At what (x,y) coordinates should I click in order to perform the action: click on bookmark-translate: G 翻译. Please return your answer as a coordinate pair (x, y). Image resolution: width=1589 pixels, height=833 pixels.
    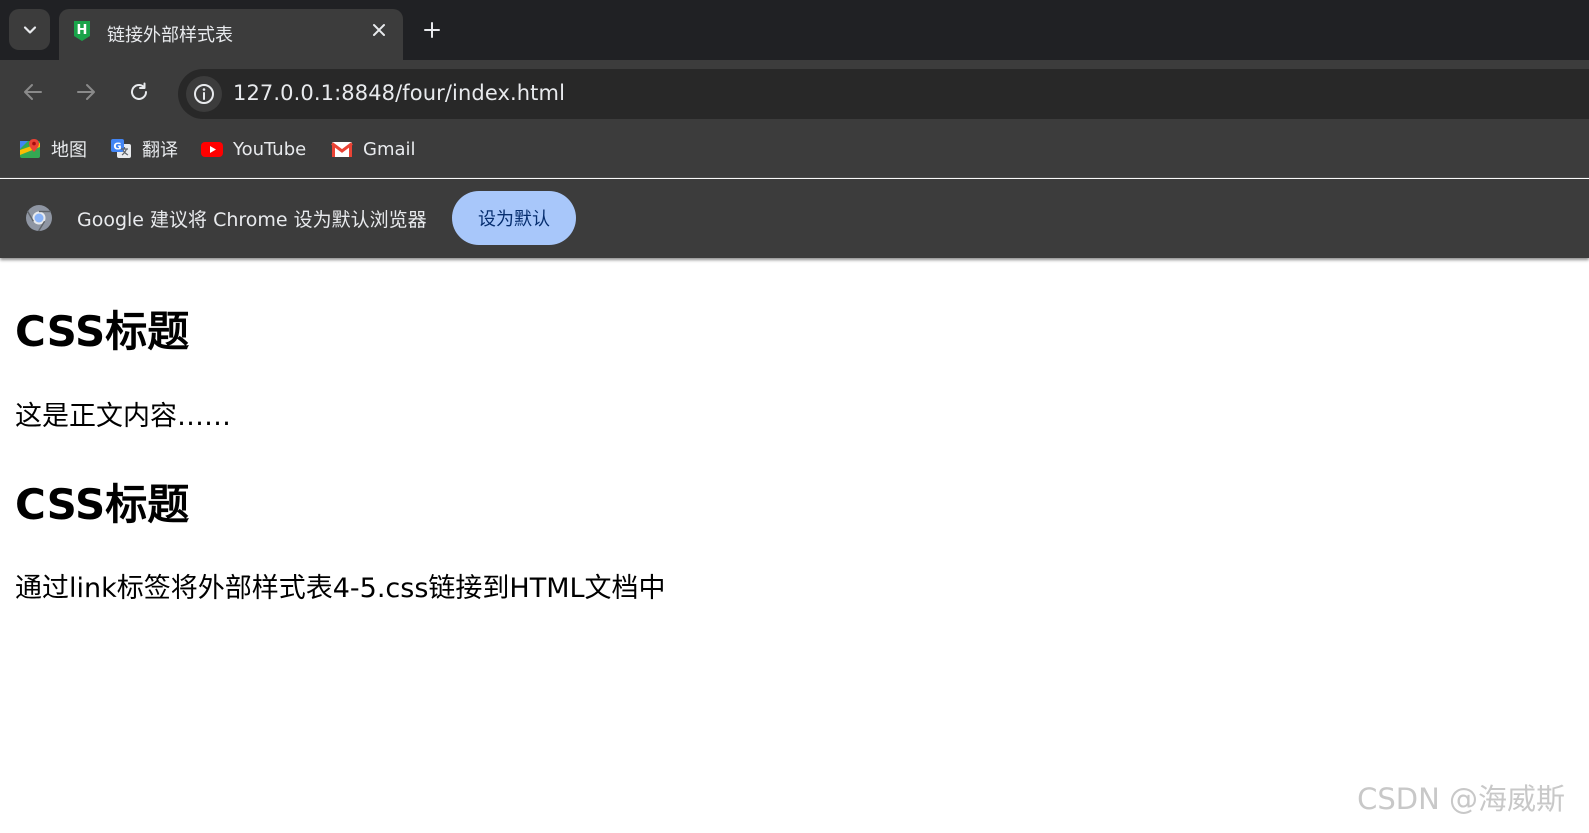
    Looking at the image, I should click on (144, 149).